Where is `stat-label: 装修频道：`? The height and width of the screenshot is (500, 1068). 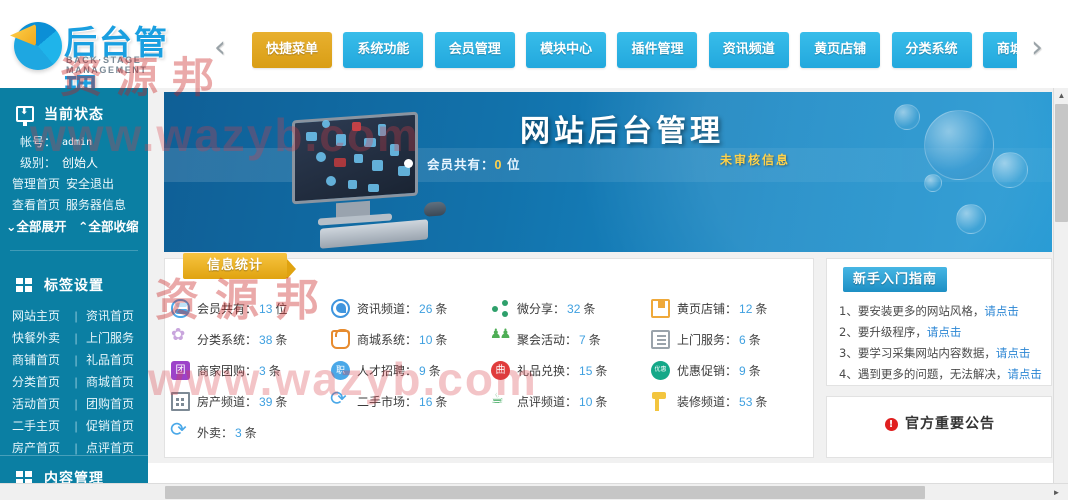
stat-label: 装修频道： is located at coordinates (707, 402).